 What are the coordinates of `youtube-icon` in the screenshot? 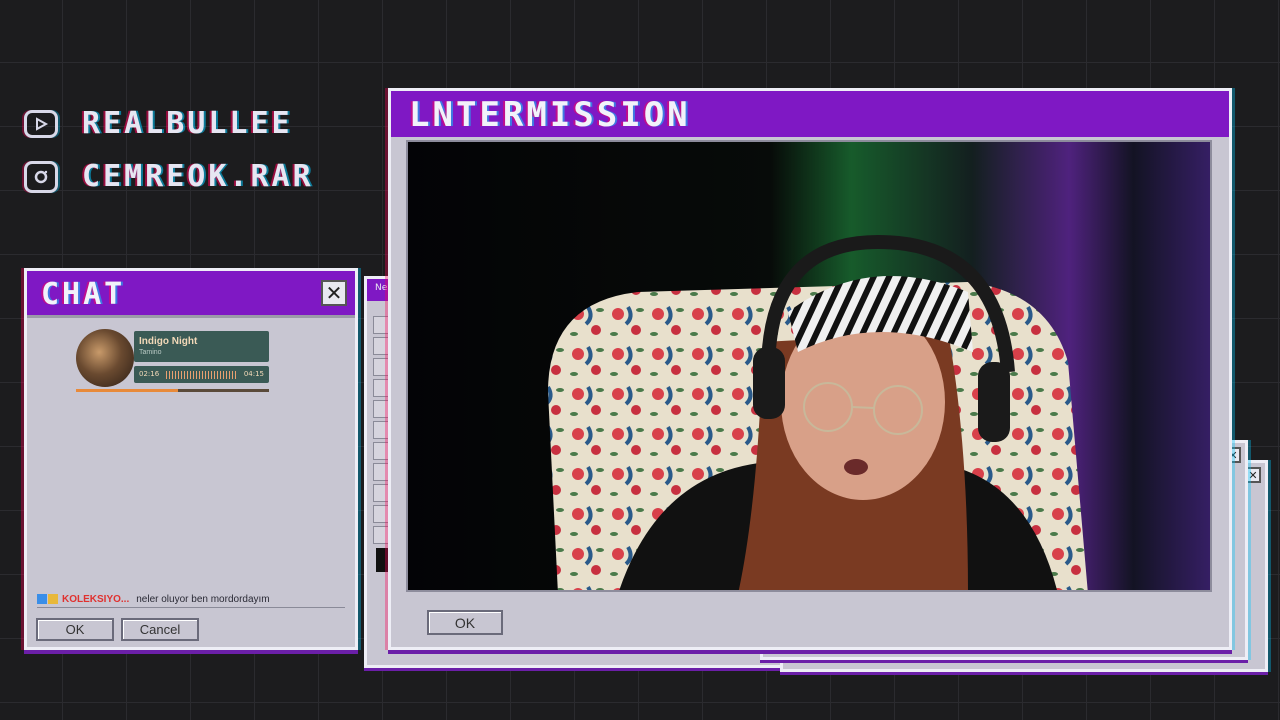 It's located at (41, 123).